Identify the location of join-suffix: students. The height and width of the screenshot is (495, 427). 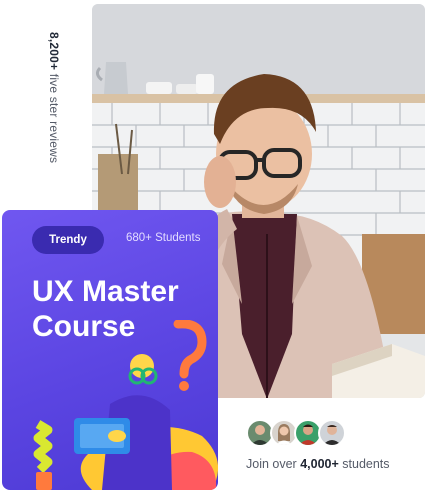
(364, 464).